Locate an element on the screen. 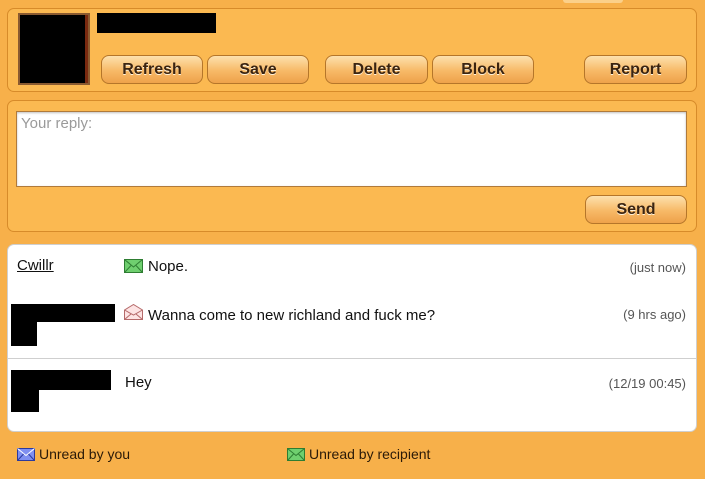 This screenshot has width=705, height=479. legend-label: Unread by you is located at coordinates (85, 454).